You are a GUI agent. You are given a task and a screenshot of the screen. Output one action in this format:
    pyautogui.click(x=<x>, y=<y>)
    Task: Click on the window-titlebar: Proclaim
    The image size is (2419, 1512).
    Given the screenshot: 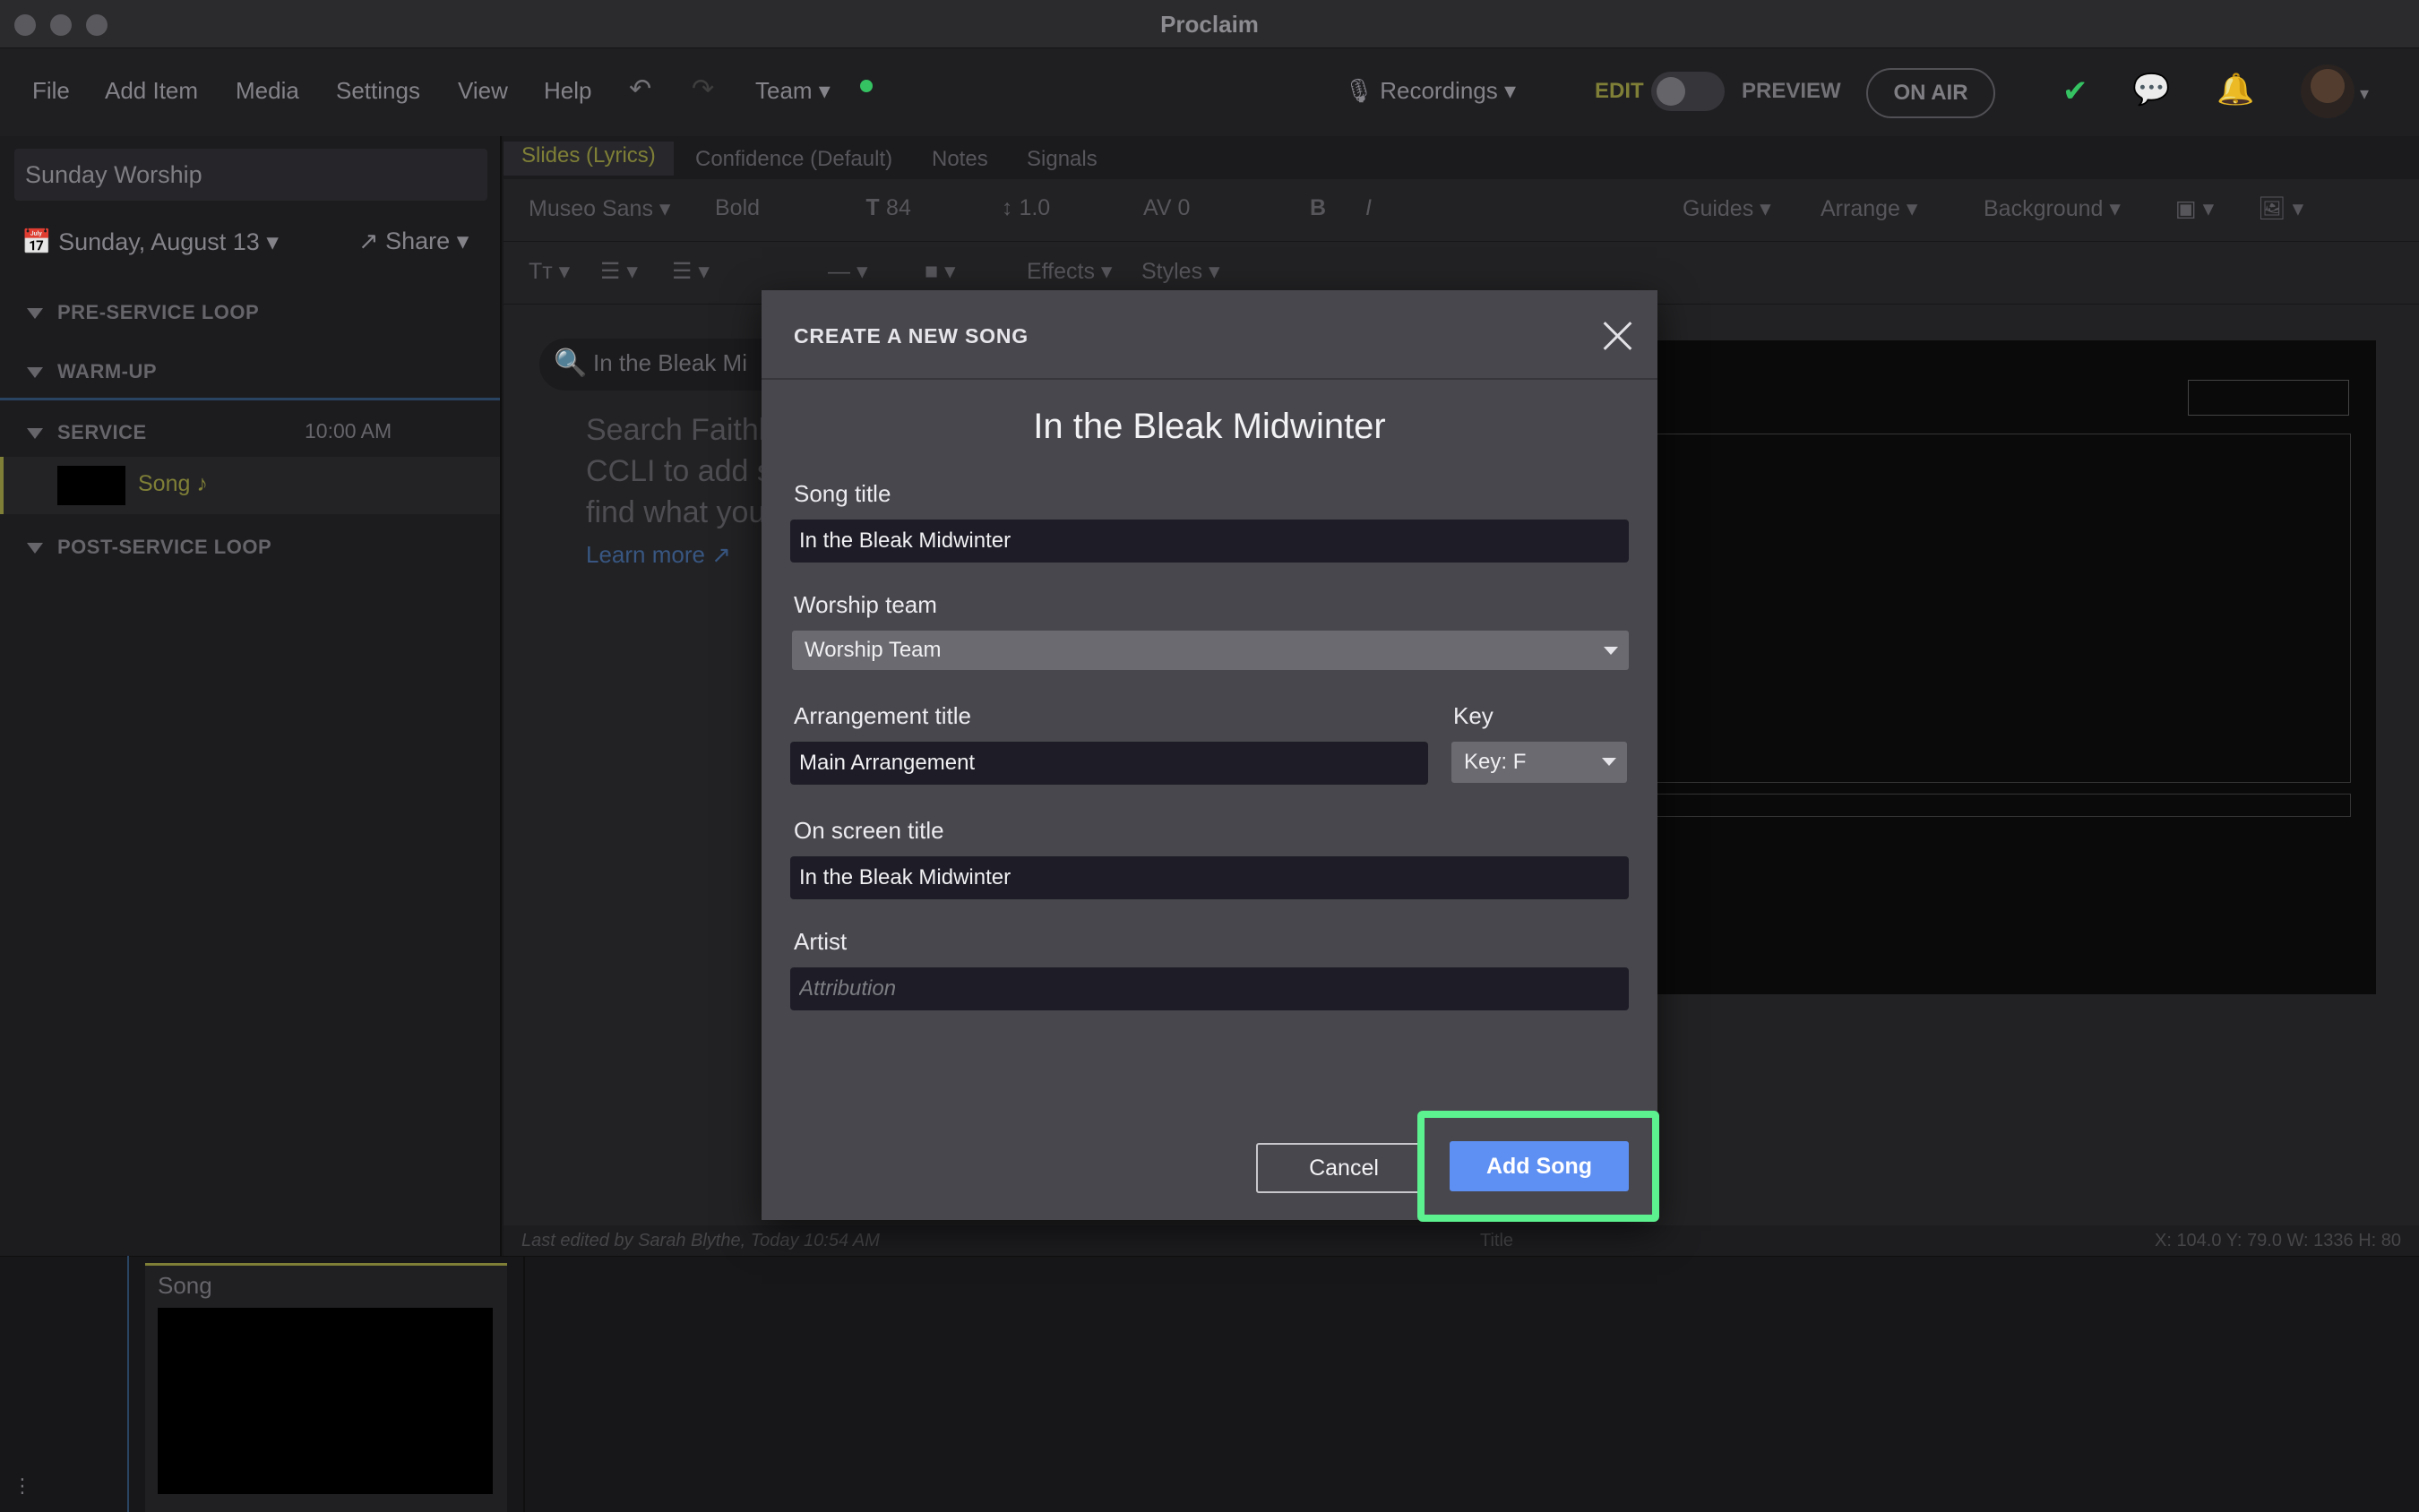 What is the action you would take?
    pyautogui.click(x=1209, y=24)
    